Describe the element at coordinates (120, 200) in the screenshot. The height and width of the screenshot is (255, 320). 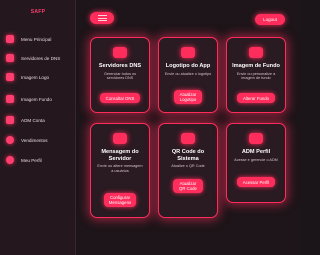
I see `configurar-mensagens-button: Configurar Mensagens` at that location.